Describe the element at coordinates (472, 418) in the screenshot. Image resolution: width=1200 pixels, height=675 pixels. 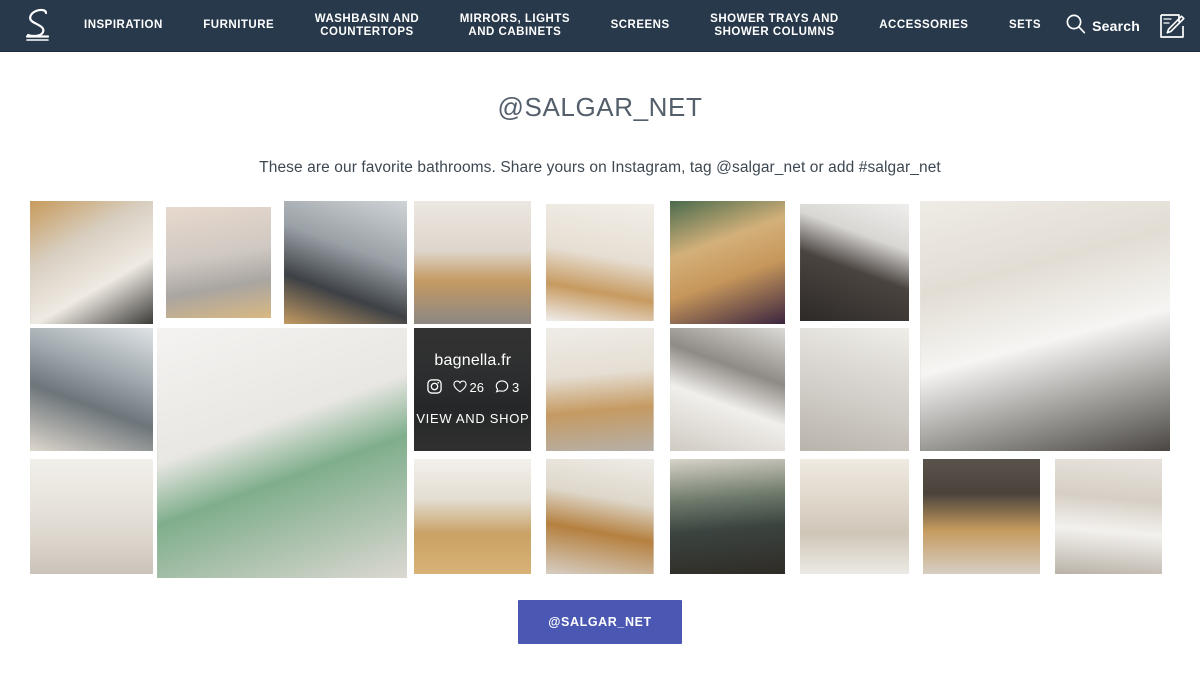
I see `view-and-shop-button: VIEW AND SHOP` at that location.